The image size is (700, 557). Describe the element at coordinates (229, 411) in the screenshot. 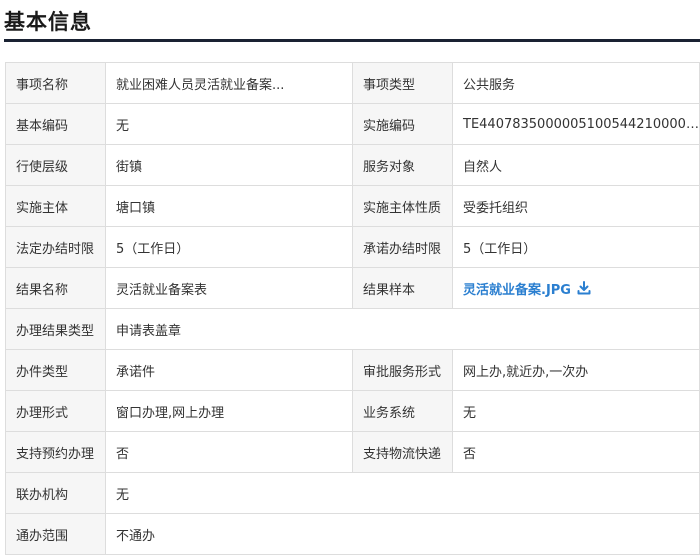

I see `field-value-handling-form: 窗口办理,网上办理` at that location.